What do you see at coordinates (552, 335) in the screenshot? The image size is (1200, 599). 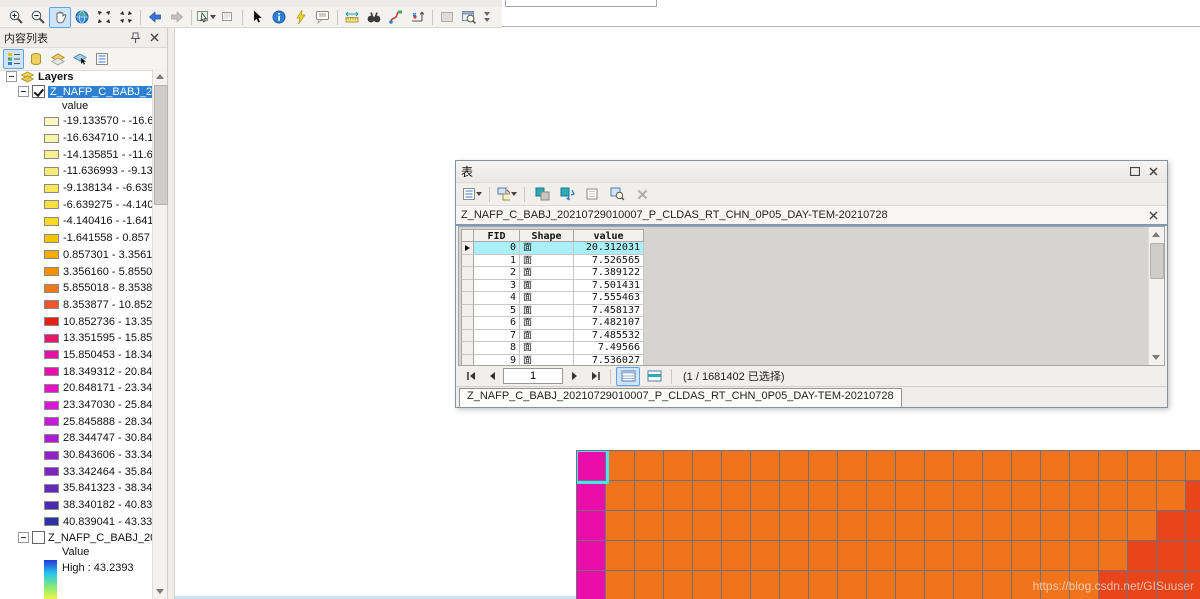 I see `table-row: 7 面 7.485532` at bounding box center [552, 335].